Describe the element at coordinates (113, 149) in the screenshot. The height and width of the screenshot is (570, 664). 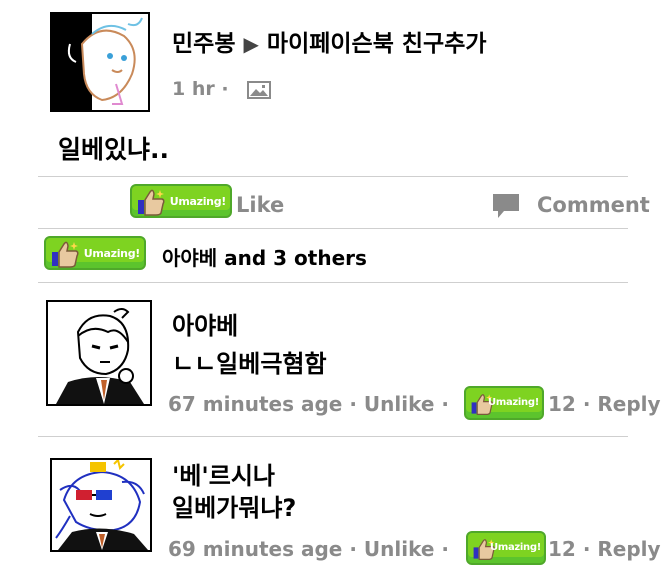
I see `post-body: 일베있냐..` at that location.